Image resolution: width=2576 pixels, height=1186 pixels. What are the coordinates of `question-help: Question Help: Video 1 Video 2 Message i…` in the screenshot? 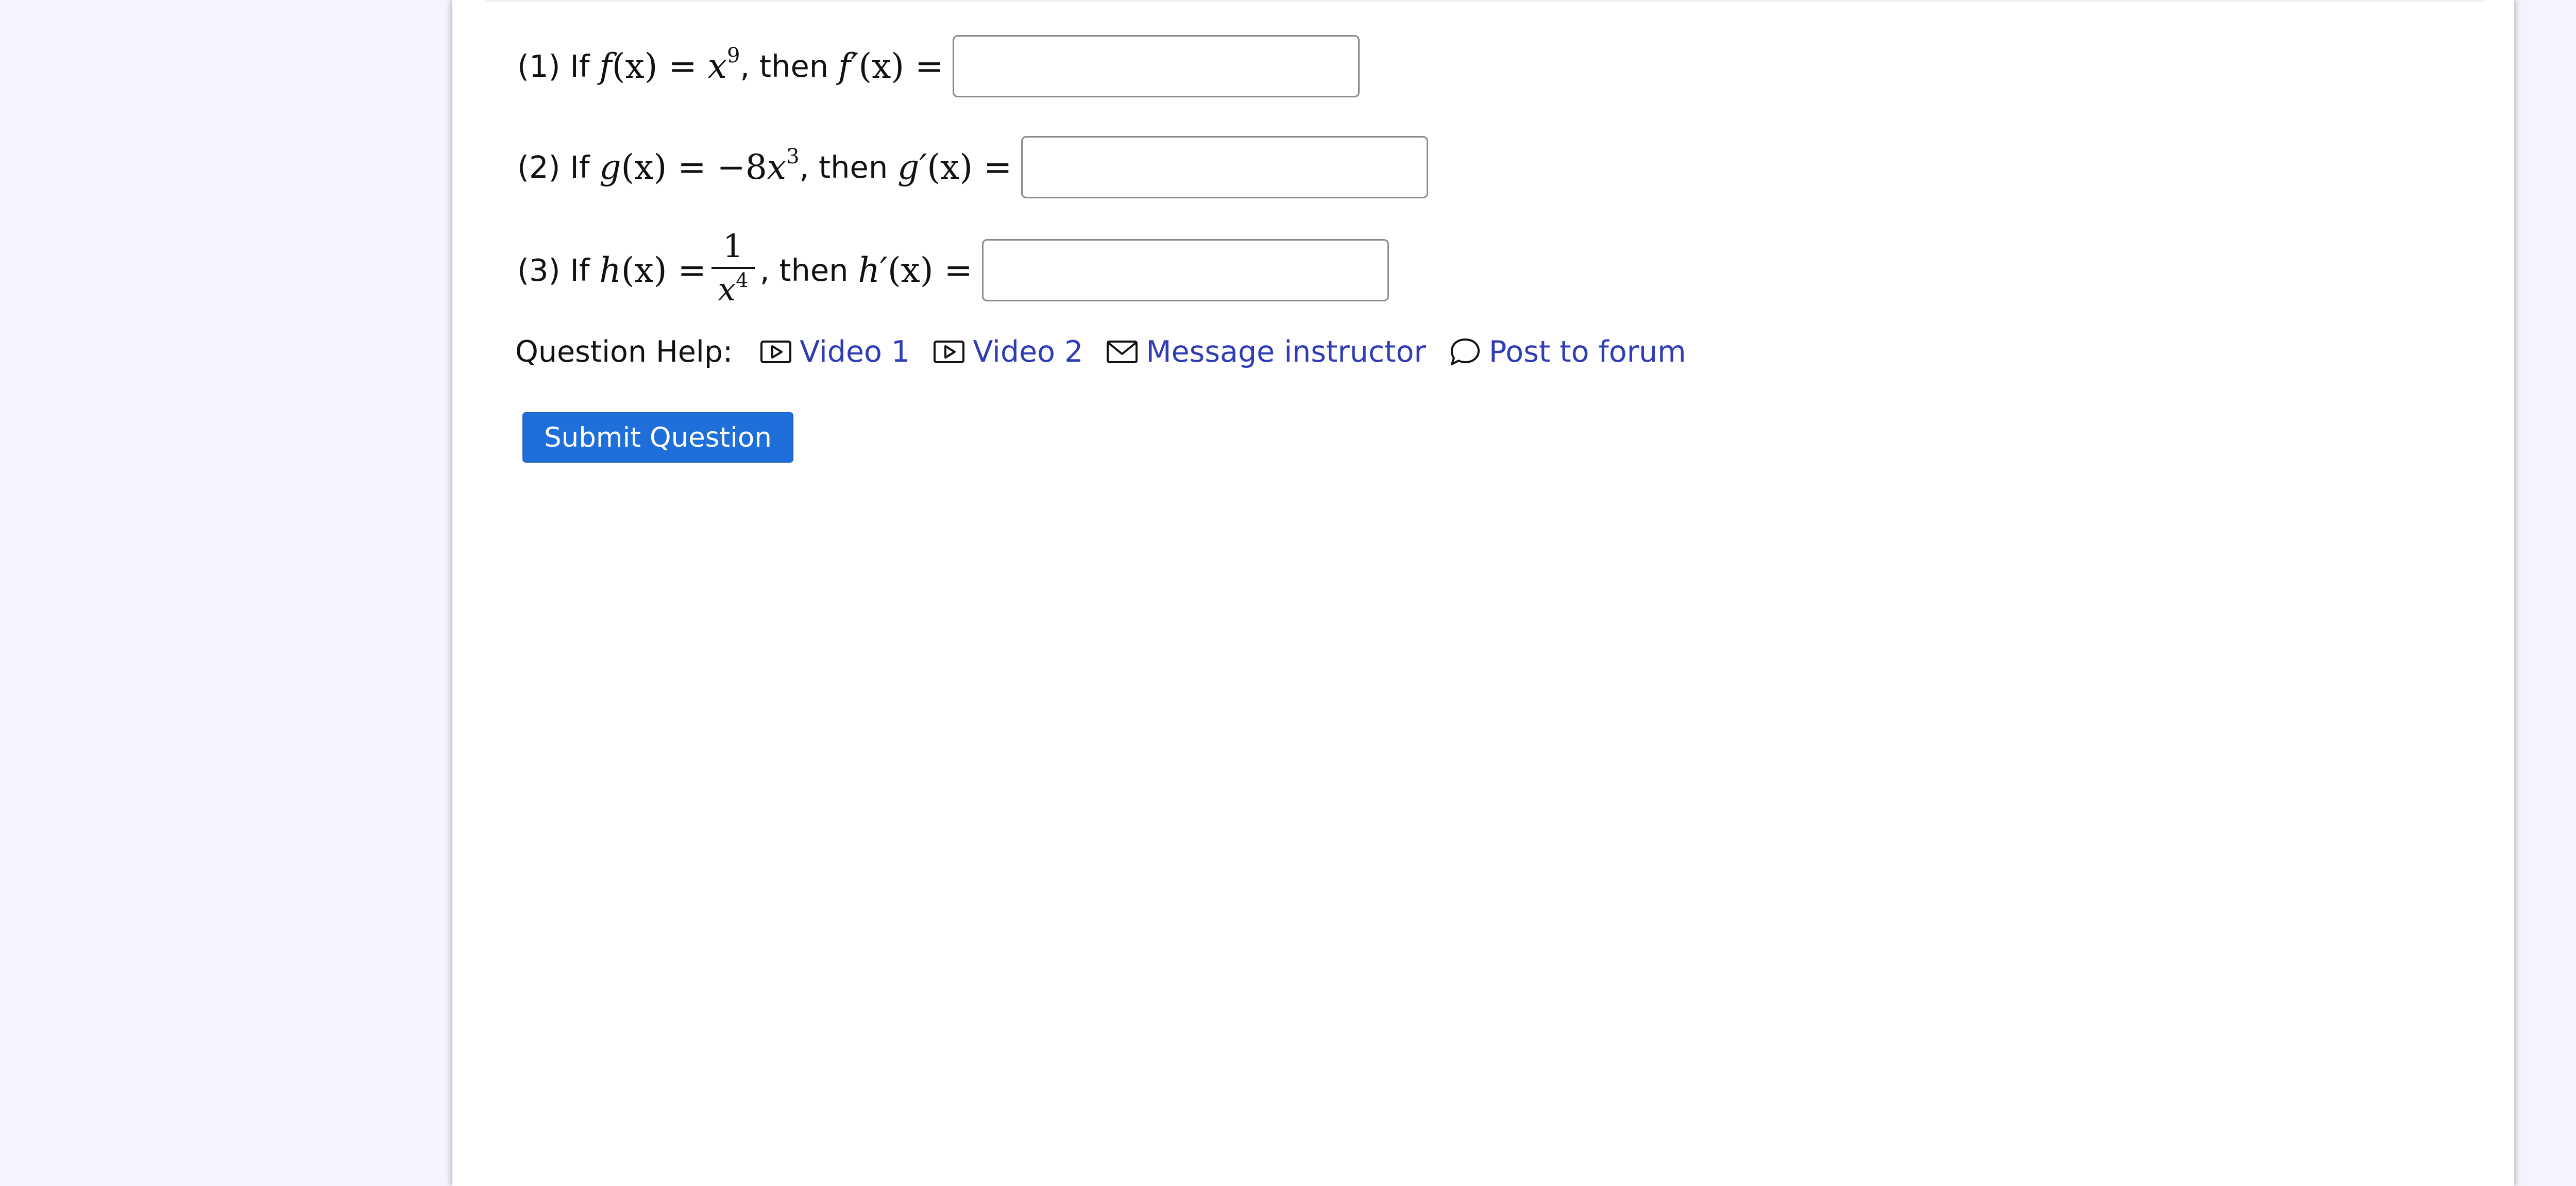 It's located at (1112, 352).